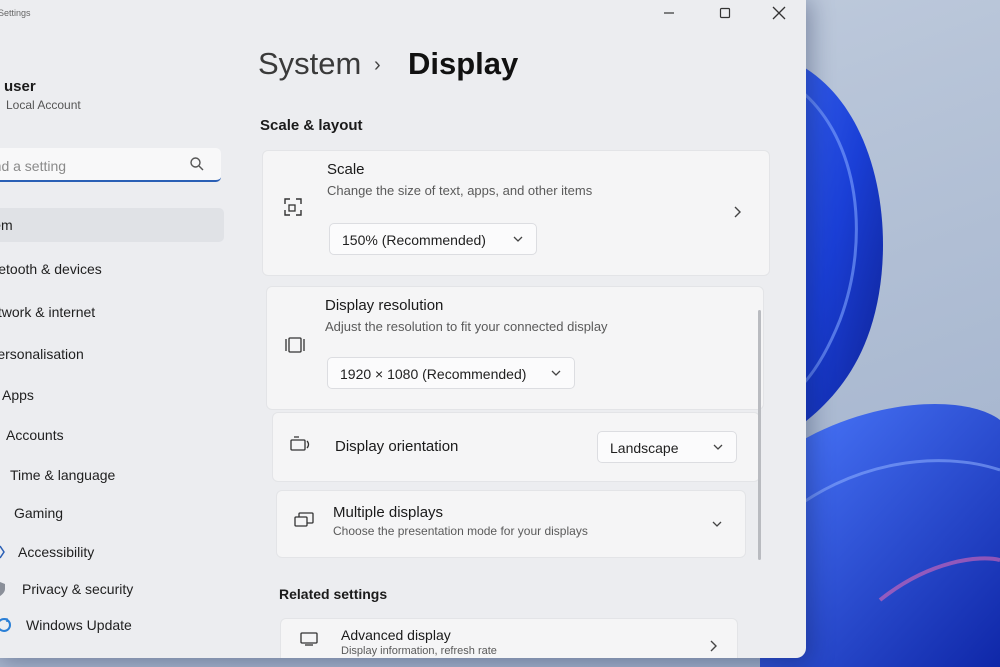 The width and height of the screenshot is (1000, 667). I want to click on advanced-display-description: Display information, refresh rate, so click(419, 651).